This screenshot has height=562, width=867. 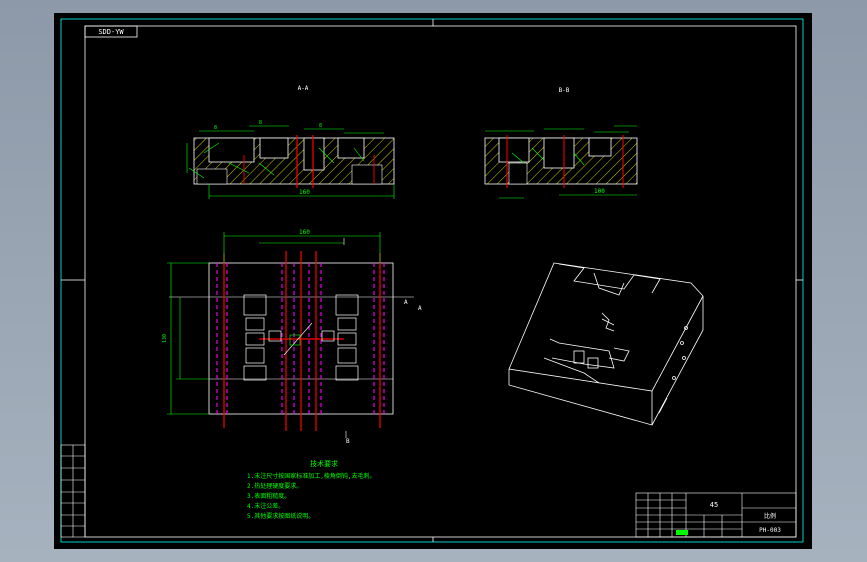 I want to click on tech-requirement-line: 5.其他要求按图纸说明。, so click(x=280, y=516).